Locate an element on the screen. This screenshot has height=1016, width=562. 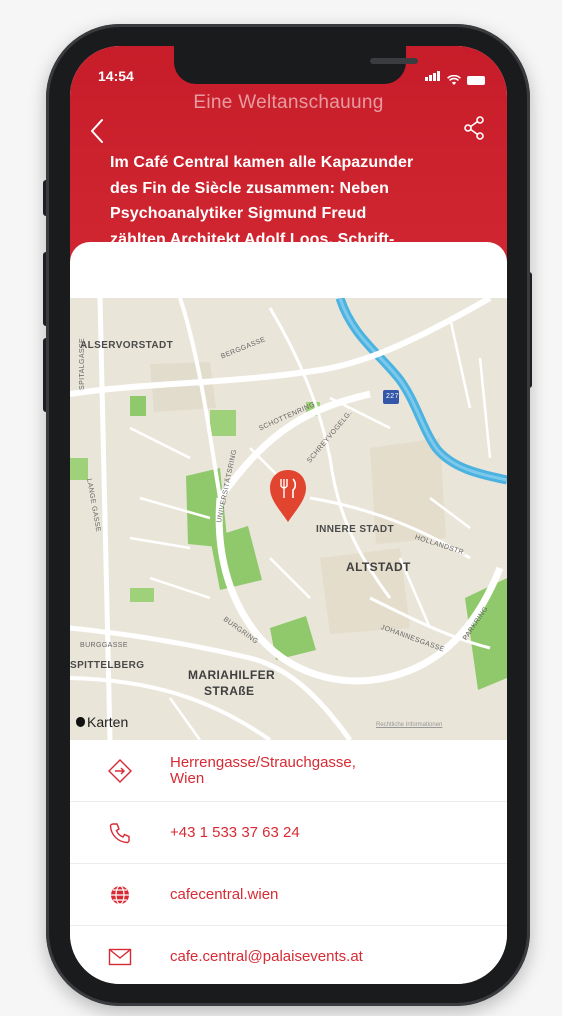
map-label-spittelberg: SPITTELBERG is located at coordinates (107, 665).